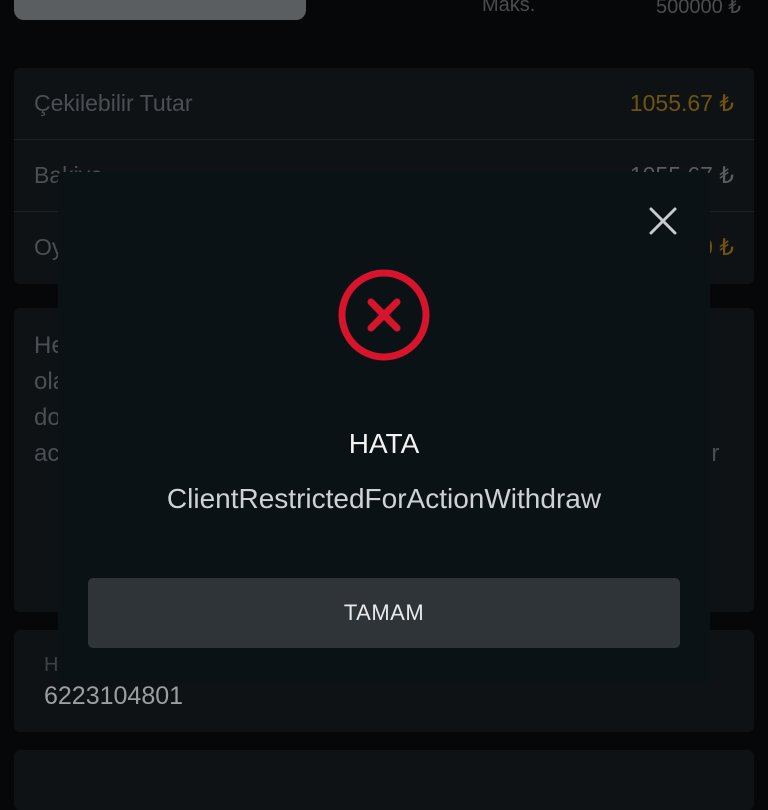 The height and width of the screenshot is (810, 768). What do you see at coordinates (114, 696) in the screenshot?
I see `account-number-value: 6223104801` at bounding box center [114, 696].